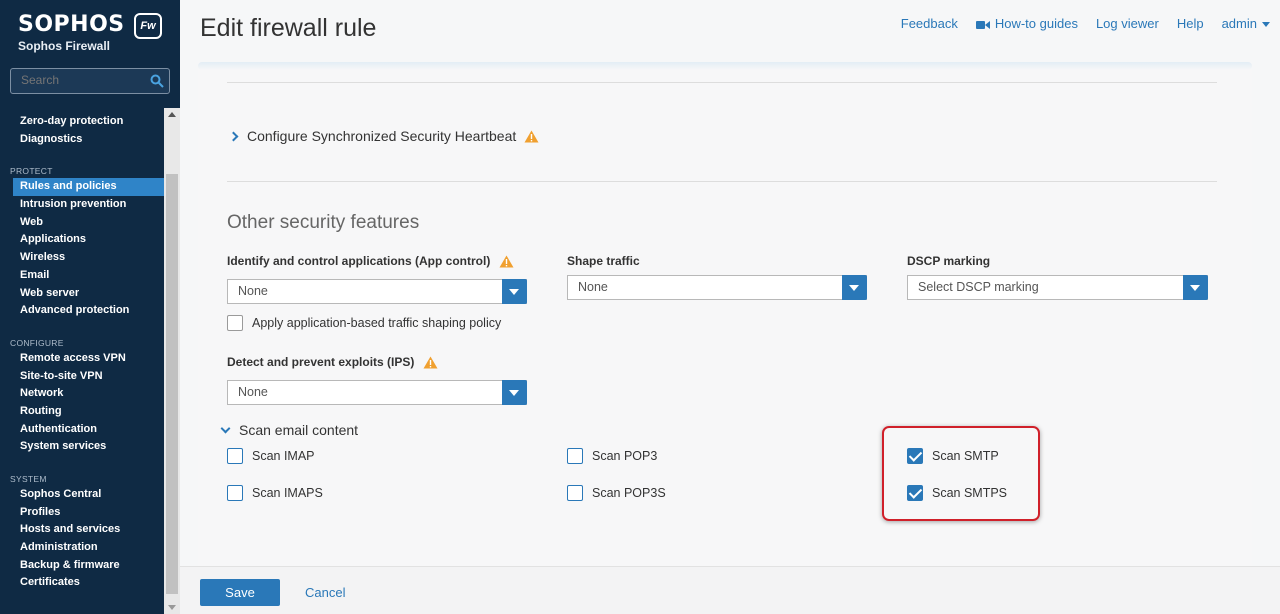  What do you see at coordinates (82, 412) in the screenshot?
I see `sidebar-item-routing: Routing` at bounding box center [82, 412].